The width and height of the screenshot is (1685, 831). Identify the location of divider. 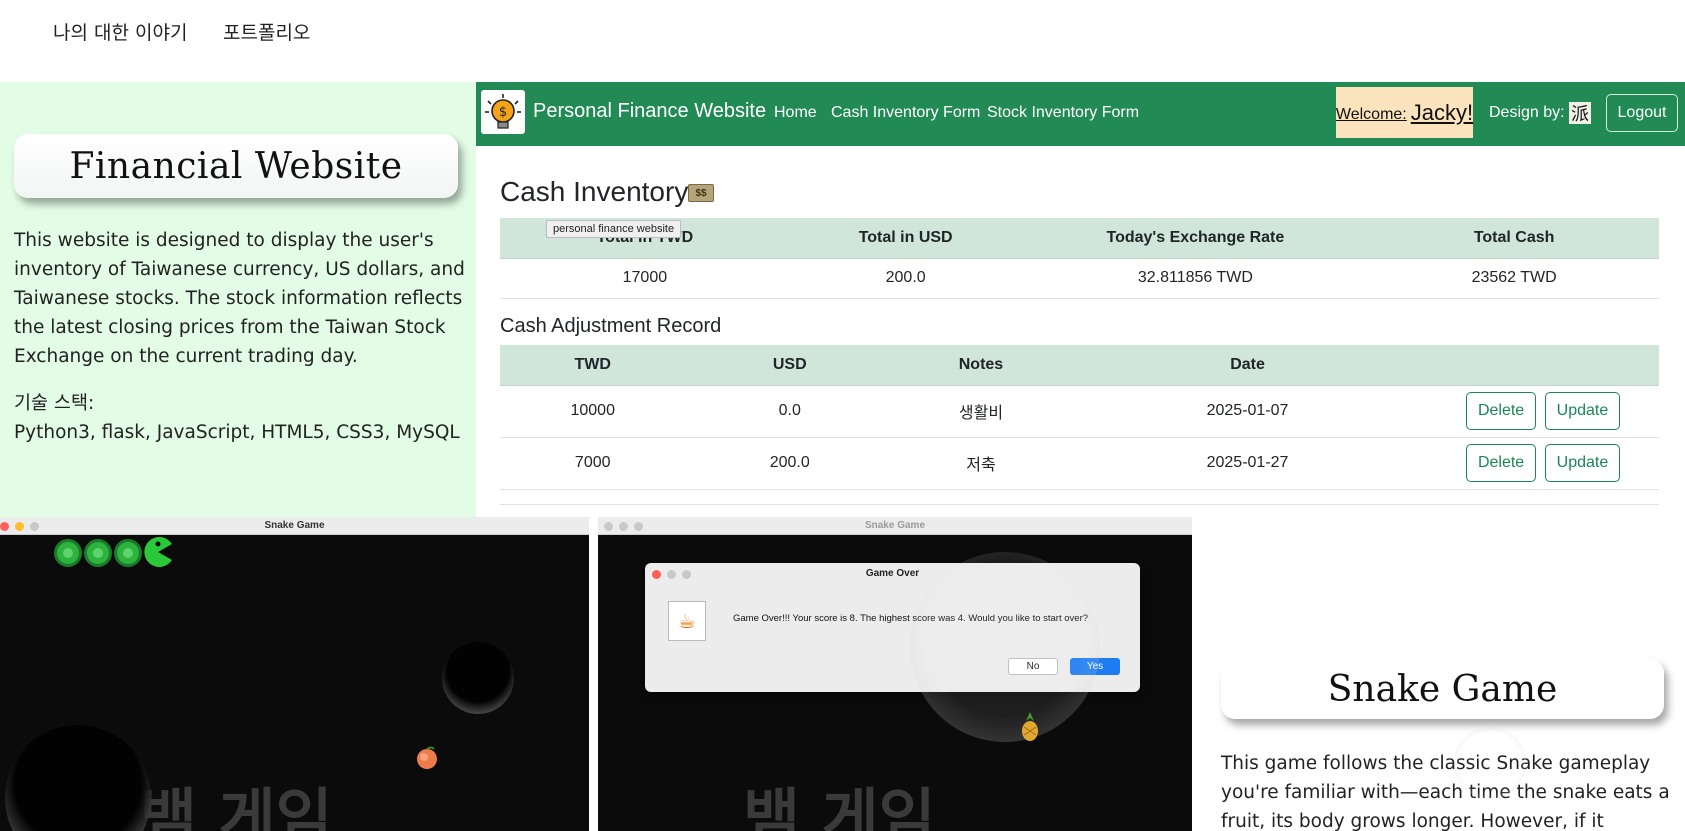
(1079, 504).